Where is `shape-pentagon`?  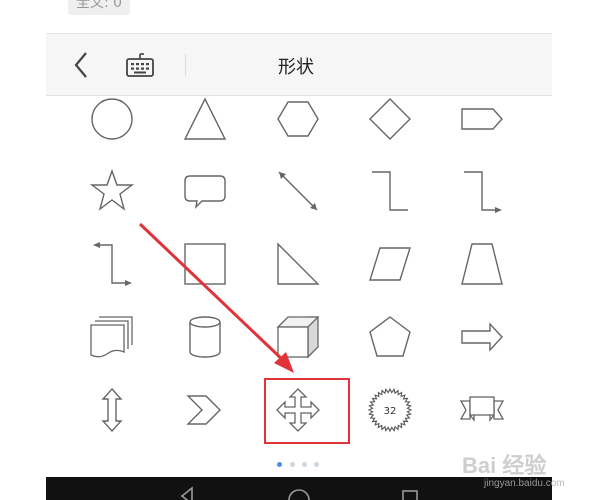
shape-pentagon is located at coordinates (390, 337).